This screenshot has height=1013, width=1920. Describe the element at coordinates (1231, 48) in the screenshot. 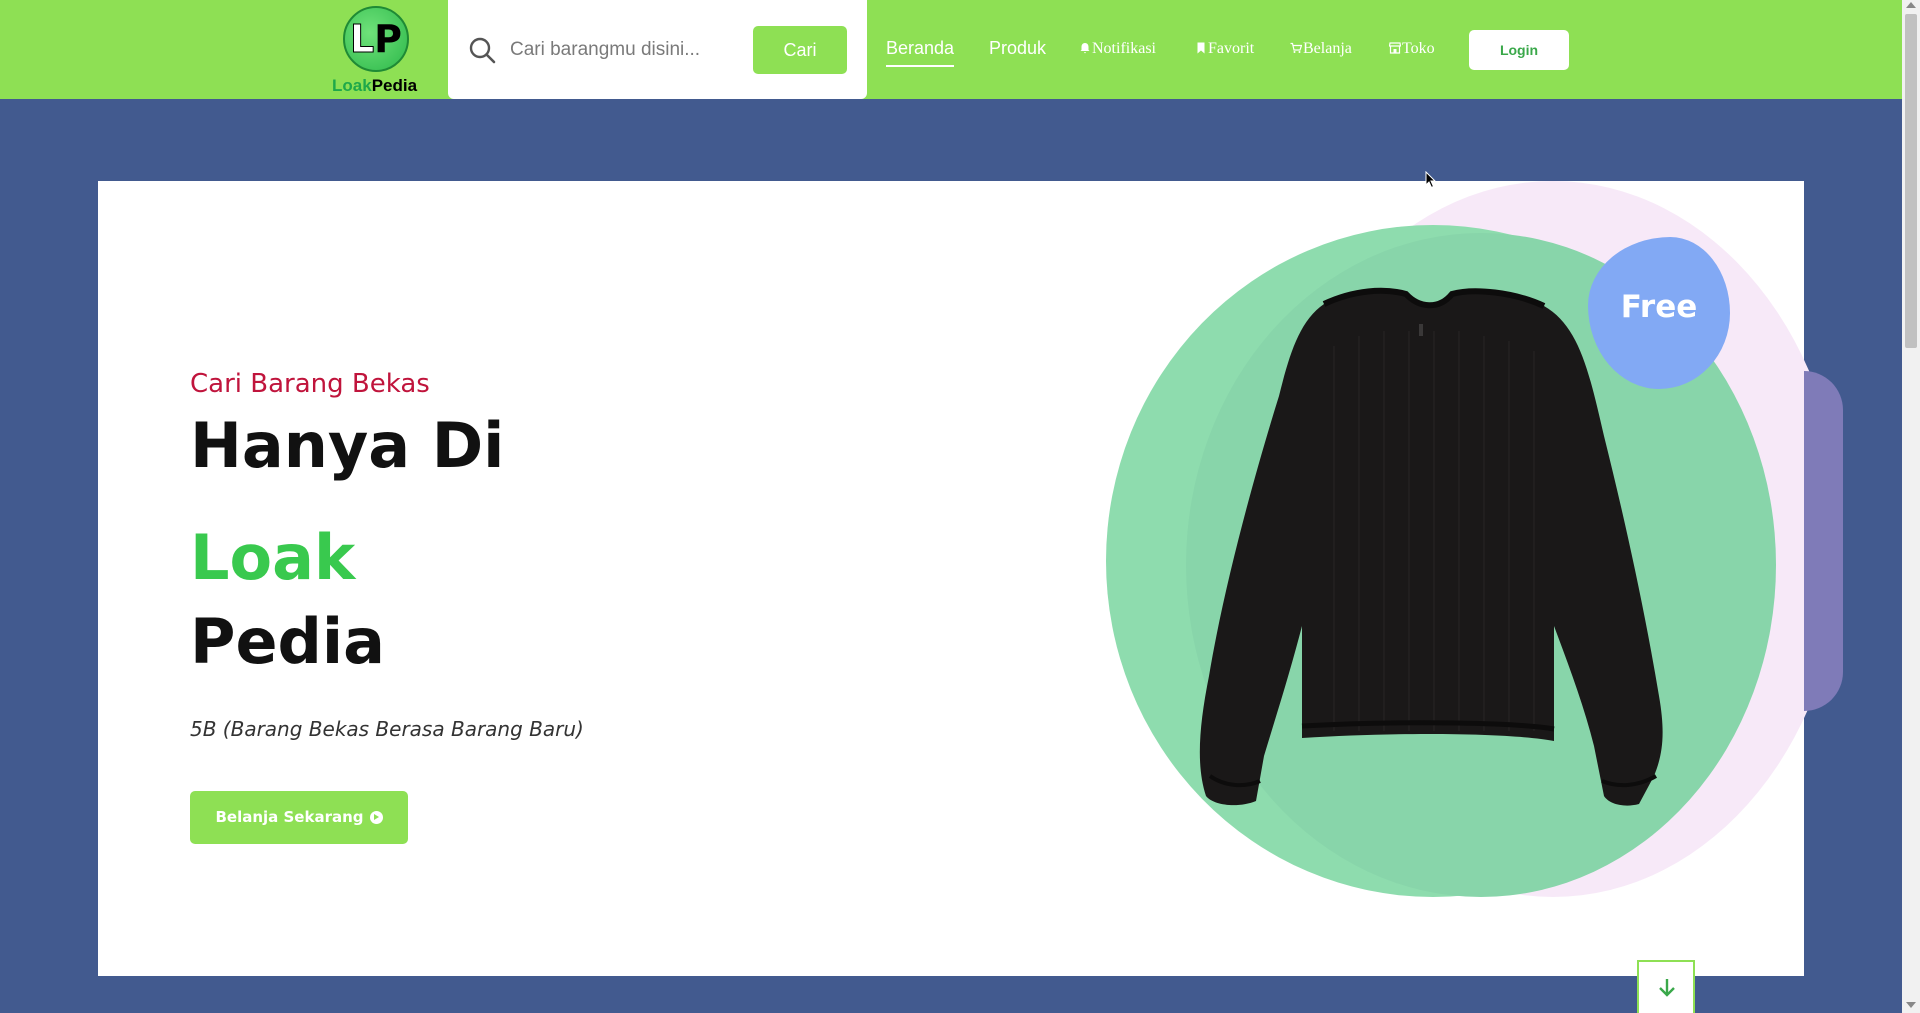

I see `nav-label-favorit: Favorit` at that location.